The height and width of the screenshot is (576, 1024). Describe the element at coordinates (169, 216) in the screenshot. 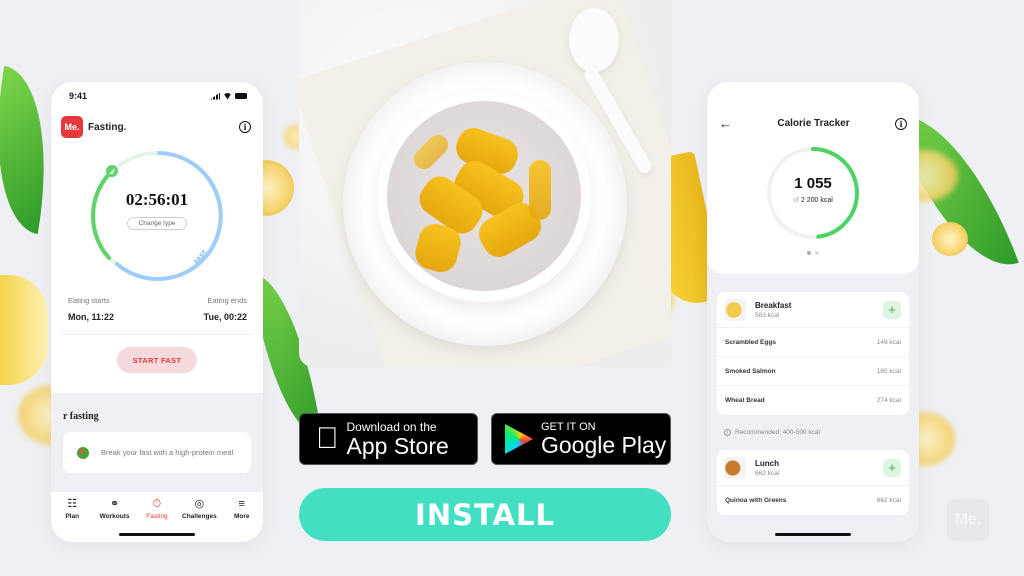

I see `ring-fast-arc` at that location.